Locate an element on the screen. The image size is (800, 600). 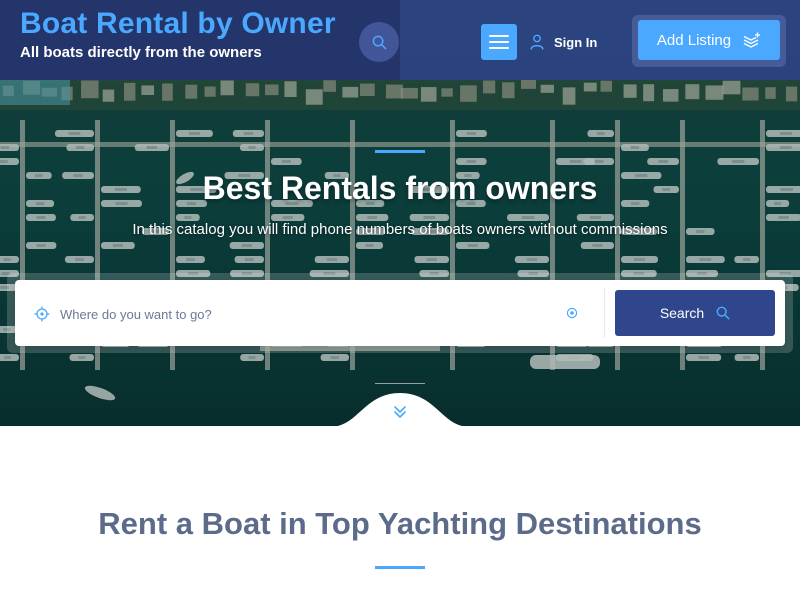
search-divider is located at coordinates (604, 313).